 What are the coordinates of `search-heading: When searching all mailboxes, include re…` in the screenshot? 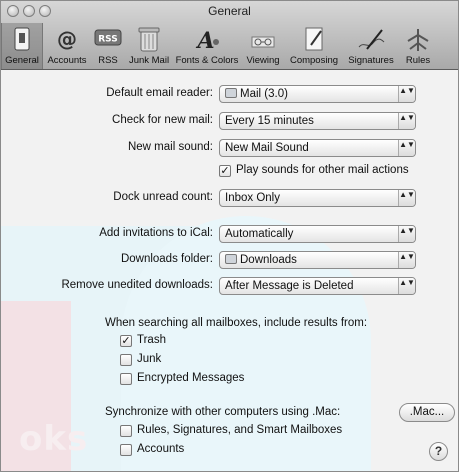 It's located at (236, 323).